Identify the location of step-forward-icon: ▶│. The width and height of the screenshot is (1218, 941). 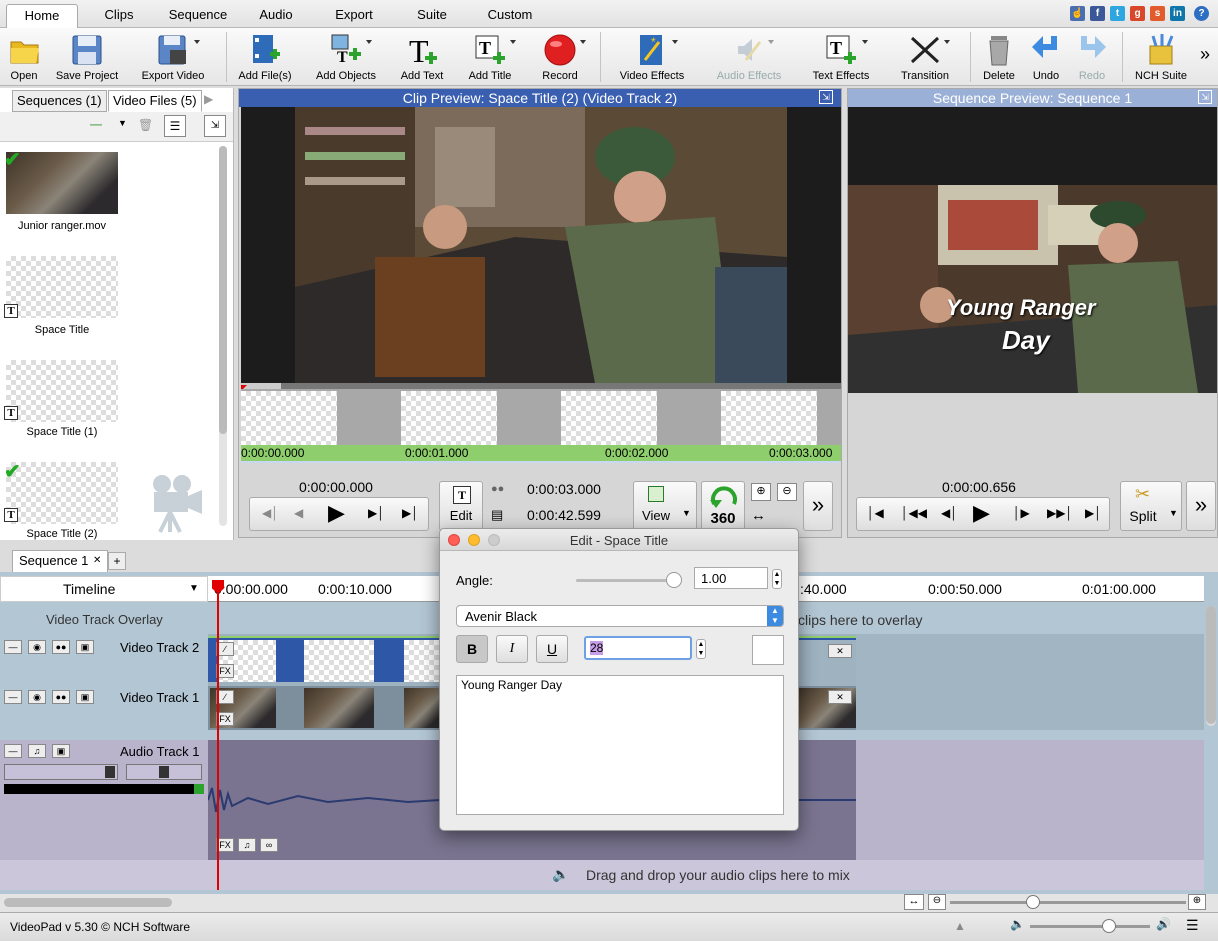
(376, 513).